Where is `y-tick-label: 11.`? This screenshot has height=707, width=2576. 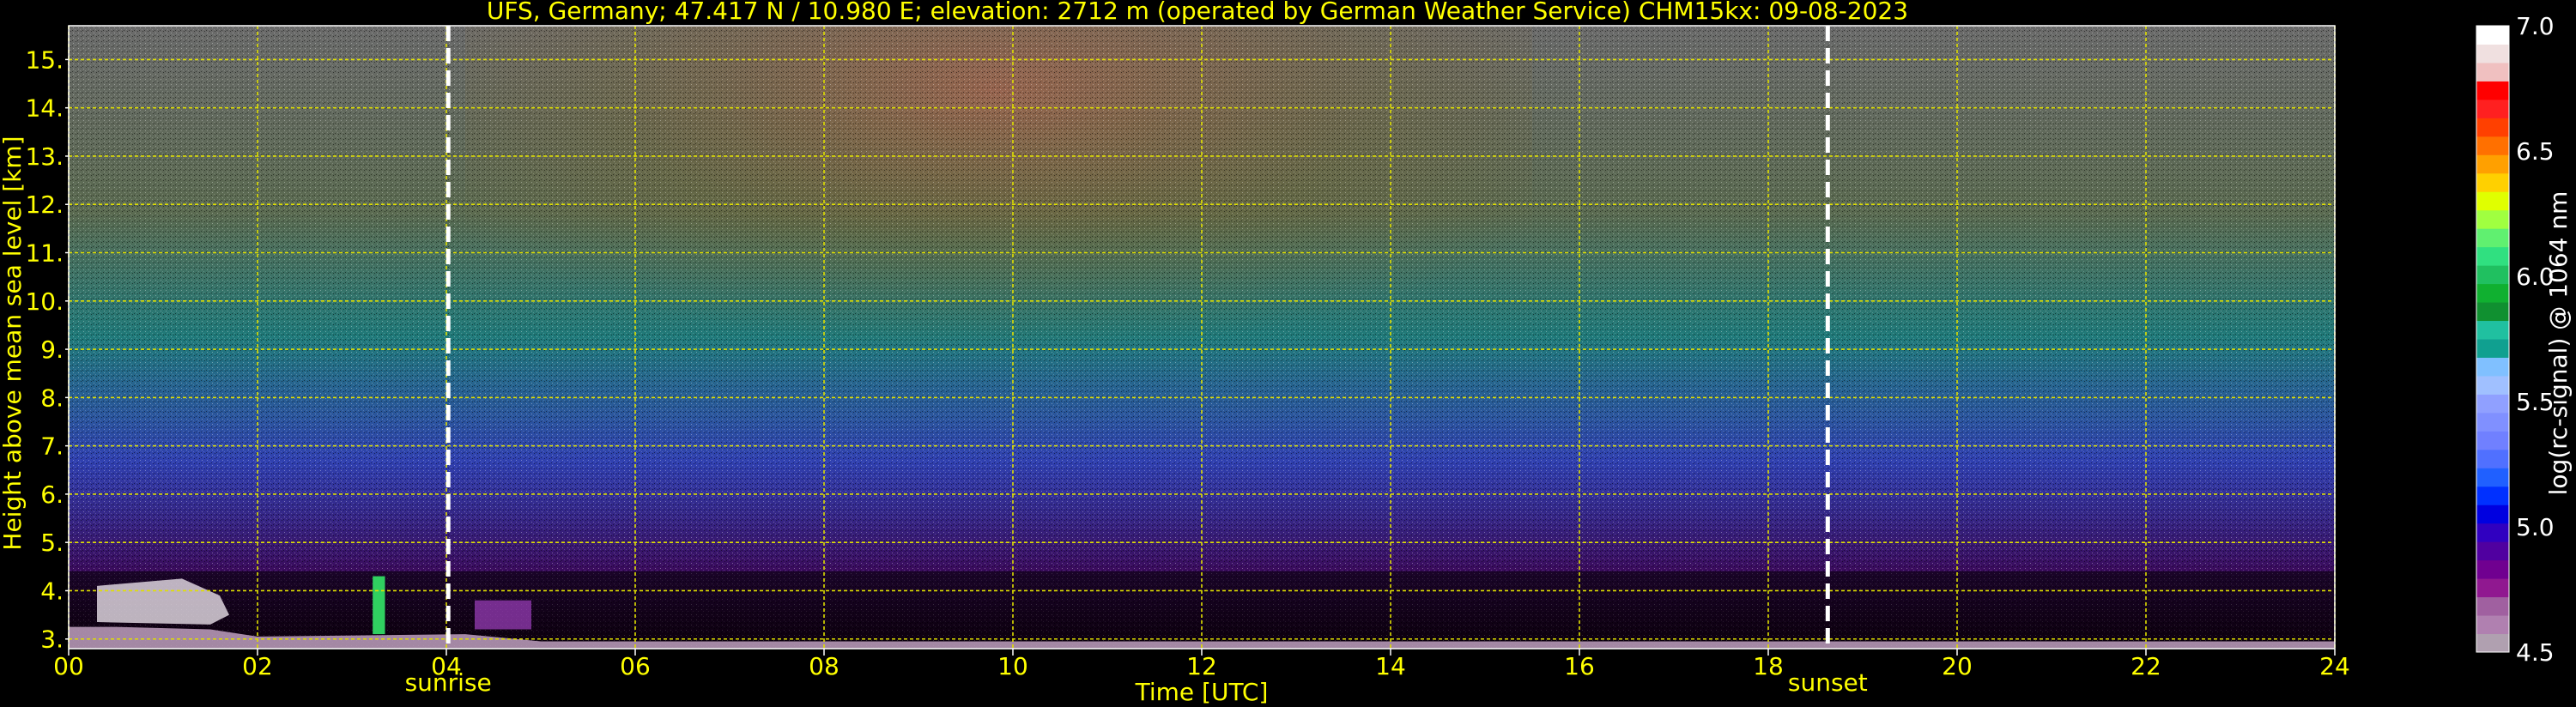 y-tick-label: 11. is located at coordinates (44, 254).